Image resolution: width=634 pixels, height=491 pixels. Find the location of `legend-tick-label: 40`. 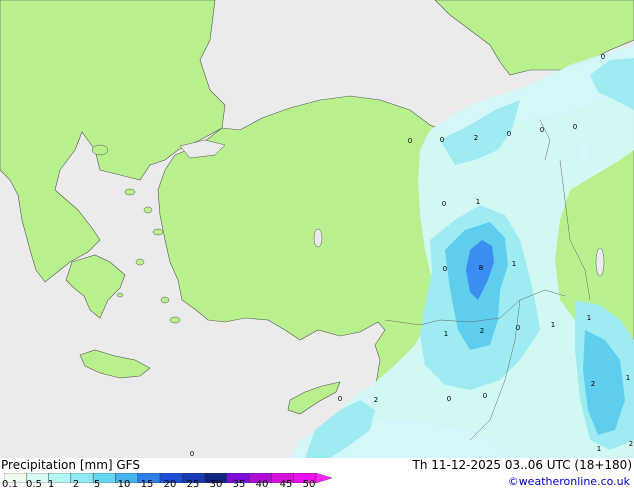

legend-tick-label: 40 is located at coordinates (262, 484).